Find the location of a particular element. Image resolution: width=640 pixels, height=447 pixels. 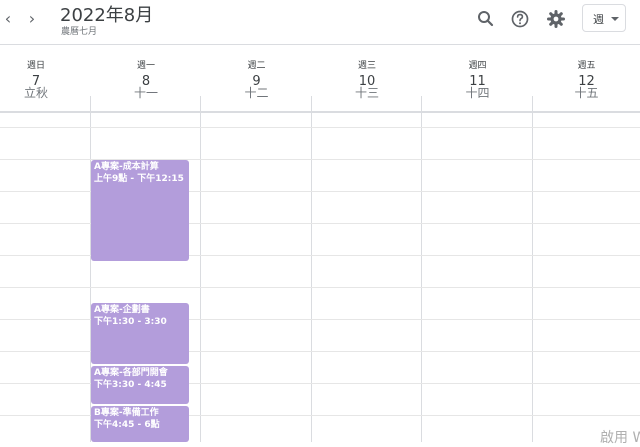

help-icon is located at coordinates (520, 19).